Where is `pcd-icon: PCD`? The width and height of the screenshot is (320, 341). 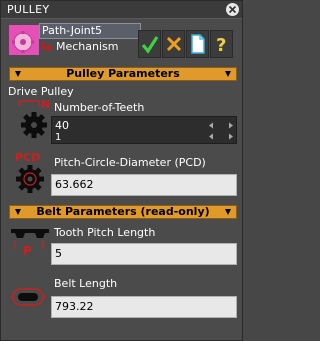
pcd-icon: PCD is located at coordinates (29, 172).